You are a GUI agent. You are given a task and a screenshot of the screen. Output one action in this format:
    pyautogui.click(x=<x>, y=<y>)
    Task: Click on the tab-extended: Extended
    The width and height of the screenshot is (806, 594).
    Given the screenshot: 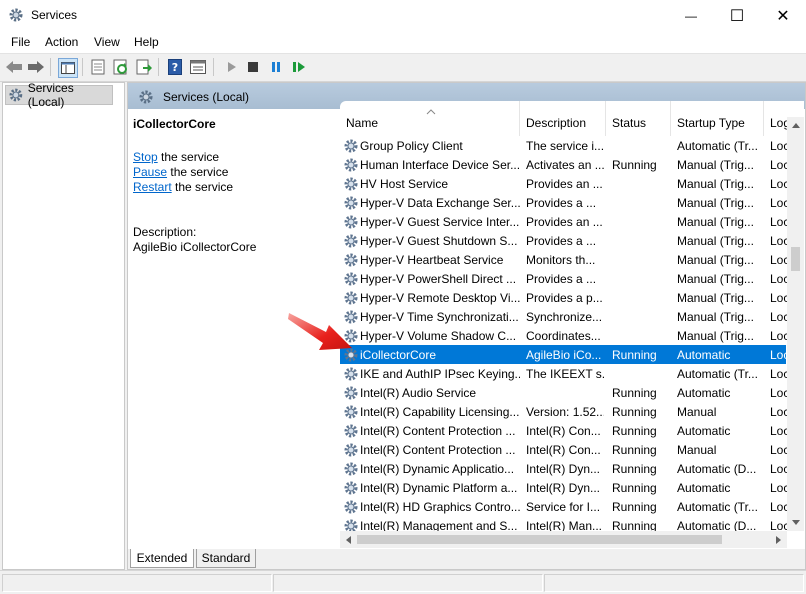 What is the action you would take?
    pyautogui.click(x=162, y=558)
    